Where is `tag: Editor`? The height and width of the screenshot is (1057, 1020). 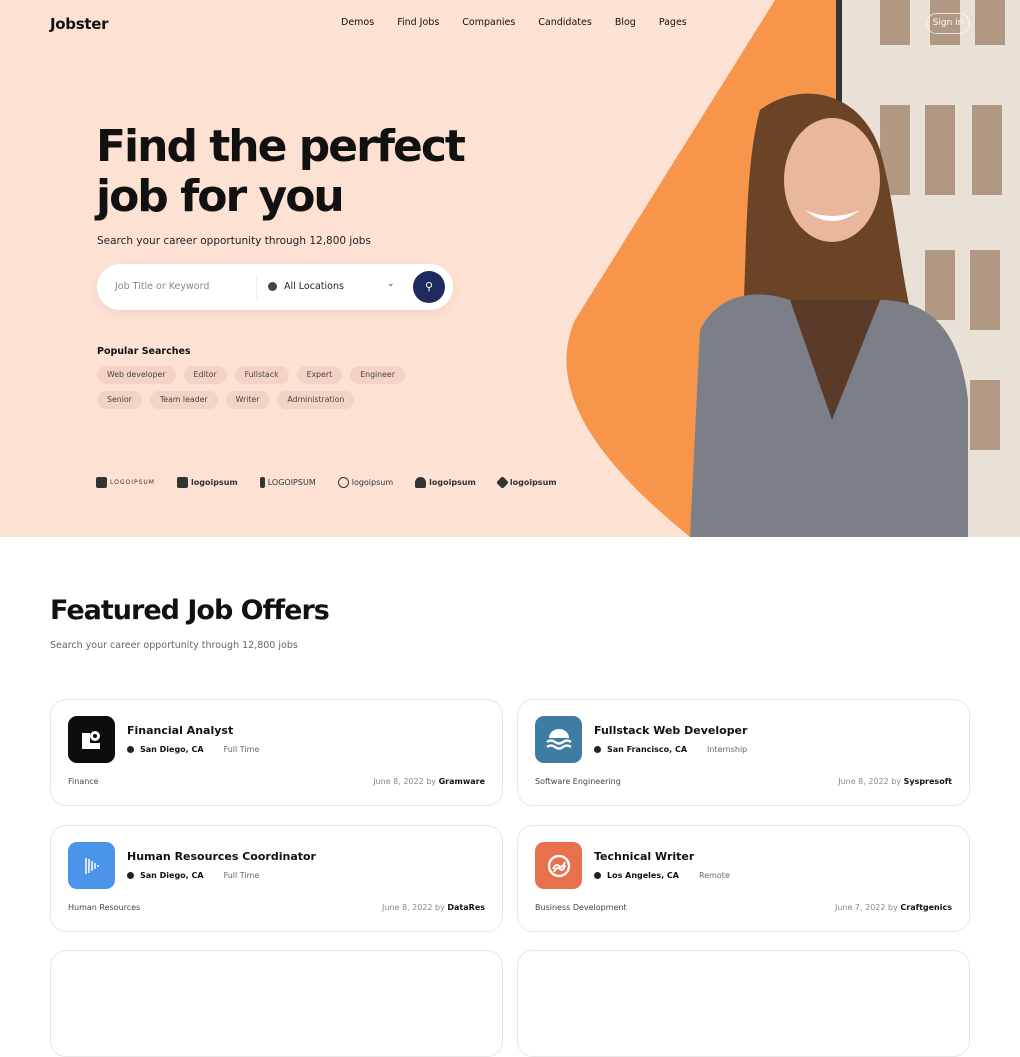 tag: Editor is located at coordinates (205, 375).